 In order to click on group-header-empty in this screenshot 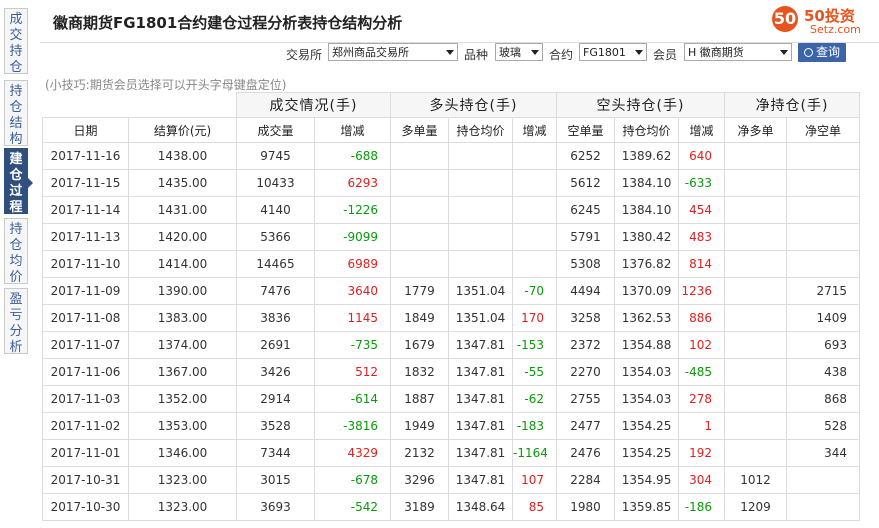, I will do `click(139, 105)`.